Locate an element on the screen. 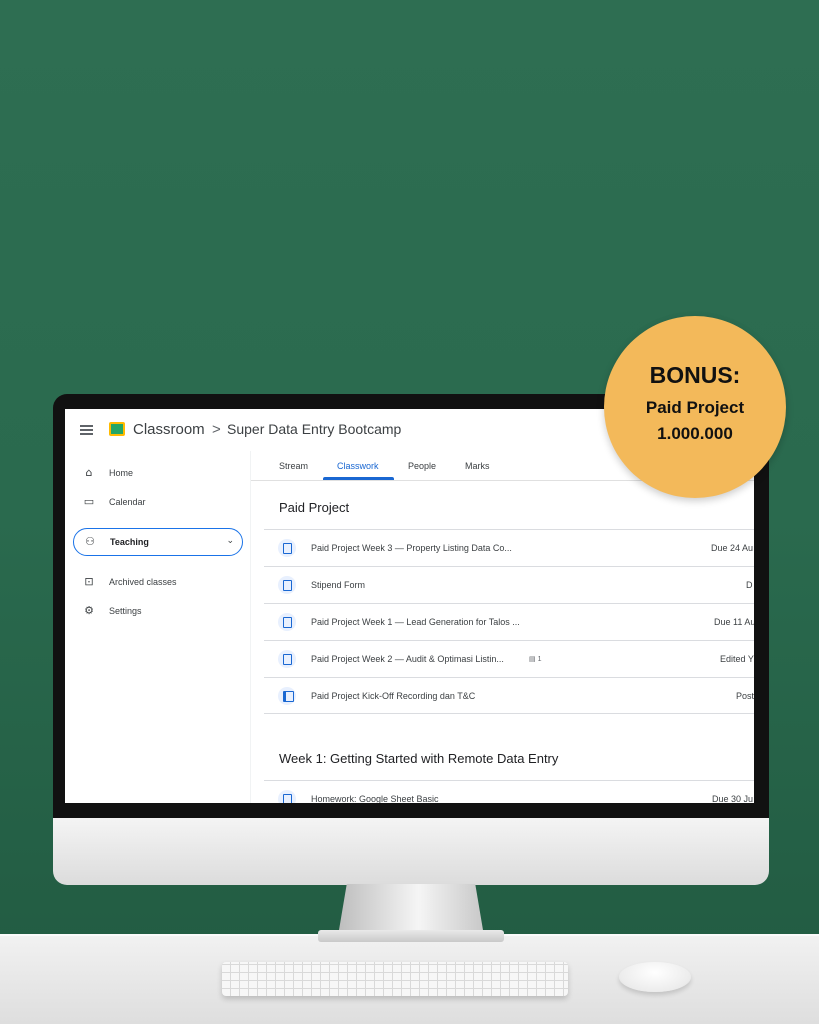  monitor-stand is located at coordinates (411, 910).